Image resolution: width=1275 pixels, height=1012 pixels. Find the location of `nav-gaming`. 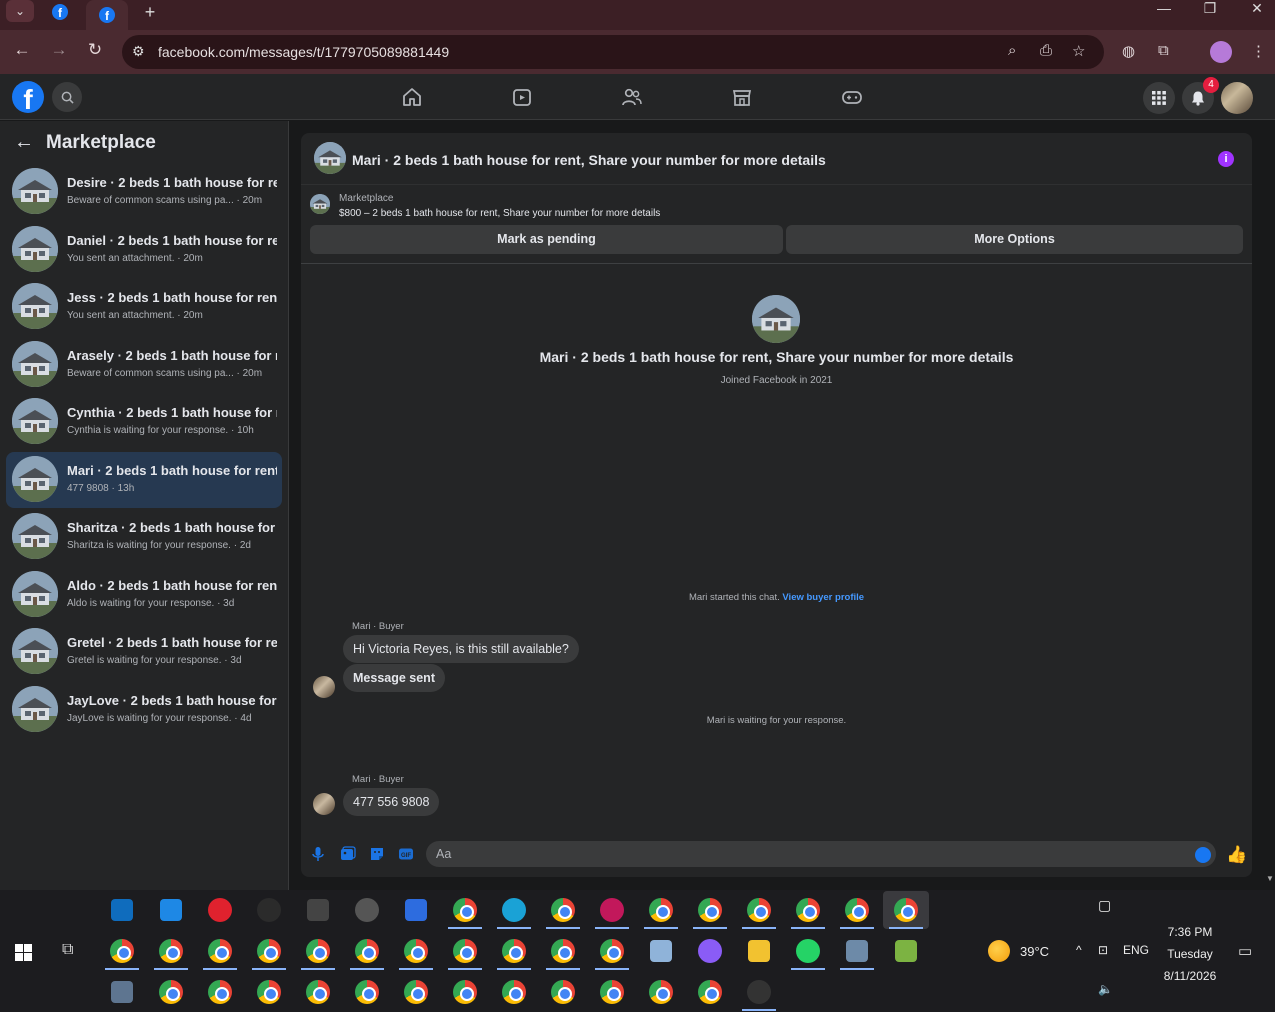

nav-gaming is located at coordinates (853, 97).